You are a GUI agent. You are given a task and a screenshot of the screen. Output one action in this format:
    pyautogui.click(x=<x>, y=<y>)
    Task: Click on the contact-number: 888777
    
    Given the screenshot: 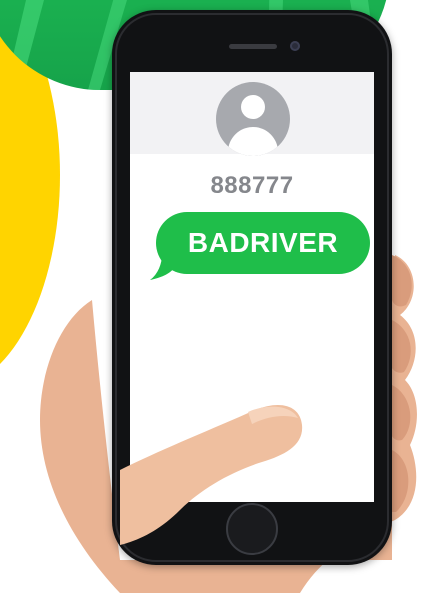 What is the action you would take?
    pyautogui.click(x=252, y=185)
    